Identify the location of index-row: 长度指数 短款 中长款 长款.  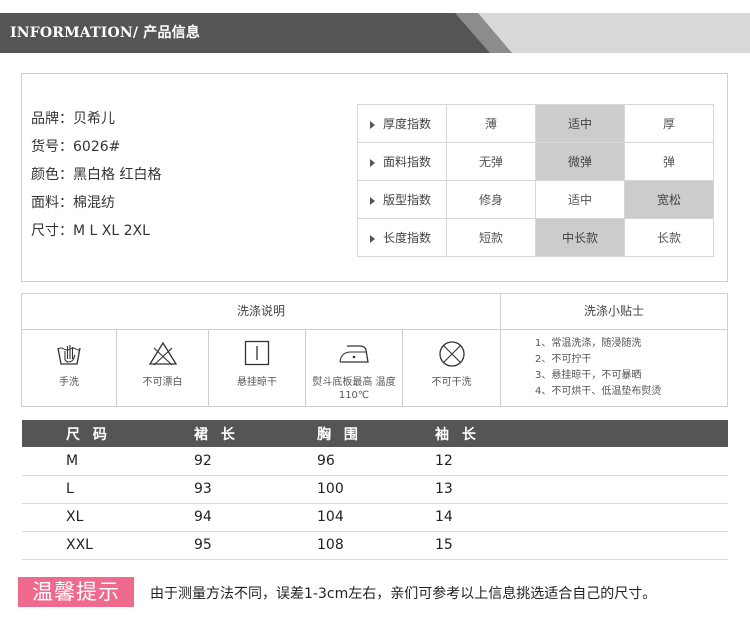
(535, 237).